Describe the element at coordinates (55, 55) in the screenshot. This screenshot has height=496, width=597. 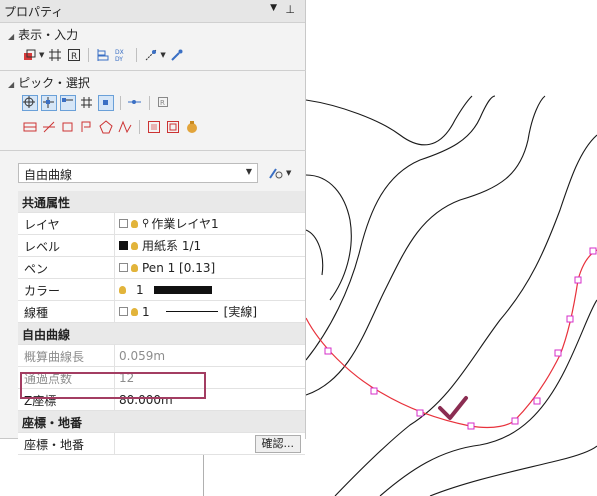
I see `grid-icon` at that location.